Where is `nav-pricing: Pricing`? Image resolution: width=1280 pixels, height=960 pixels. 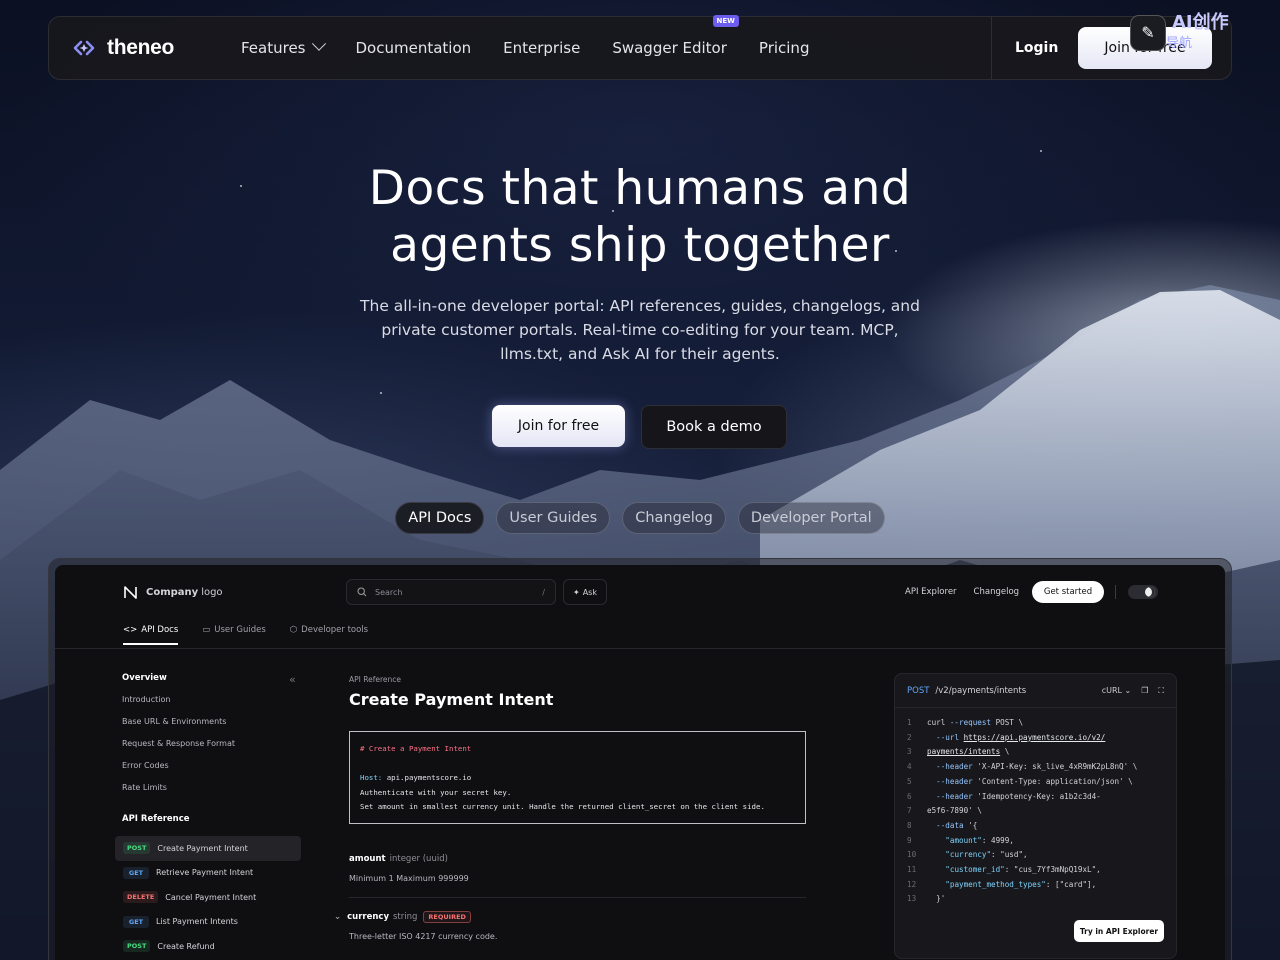
nav-pricing: Pricing is located at coordinates (784, 48).